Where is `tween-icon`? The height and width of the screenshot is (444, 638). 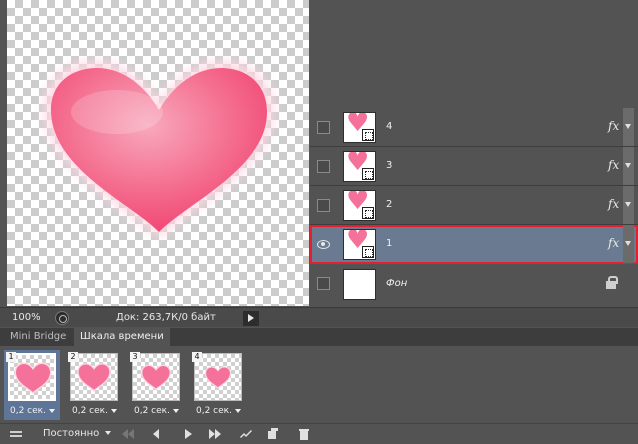
tween-icon is located at coordinates (246, 434).